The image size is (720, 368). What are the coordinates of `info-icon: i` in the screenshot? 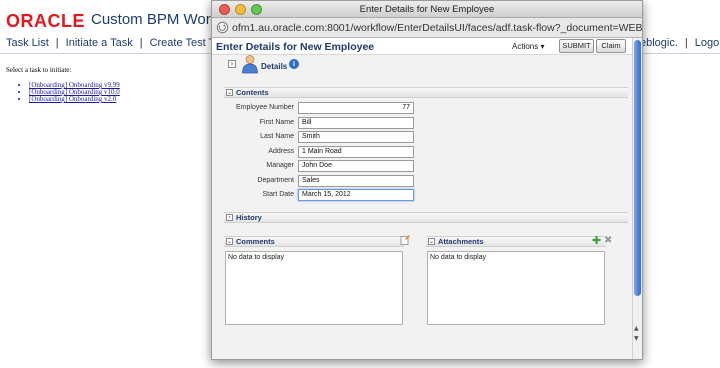 It's located at (294, 64).